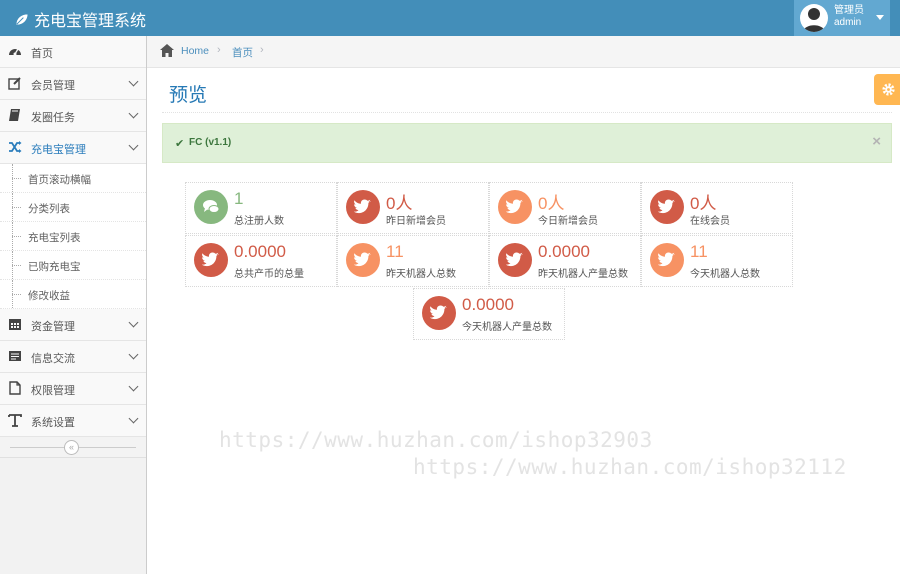 This screenshot has width=900, height=574. I want to click on gear-icon, so click(888, 89).